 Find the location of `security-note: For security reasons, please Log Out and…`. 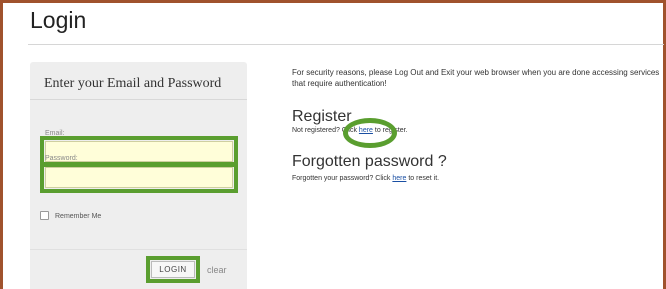

security-note: For security reasons, please Log Out and… is located at coordinates (476, 78).